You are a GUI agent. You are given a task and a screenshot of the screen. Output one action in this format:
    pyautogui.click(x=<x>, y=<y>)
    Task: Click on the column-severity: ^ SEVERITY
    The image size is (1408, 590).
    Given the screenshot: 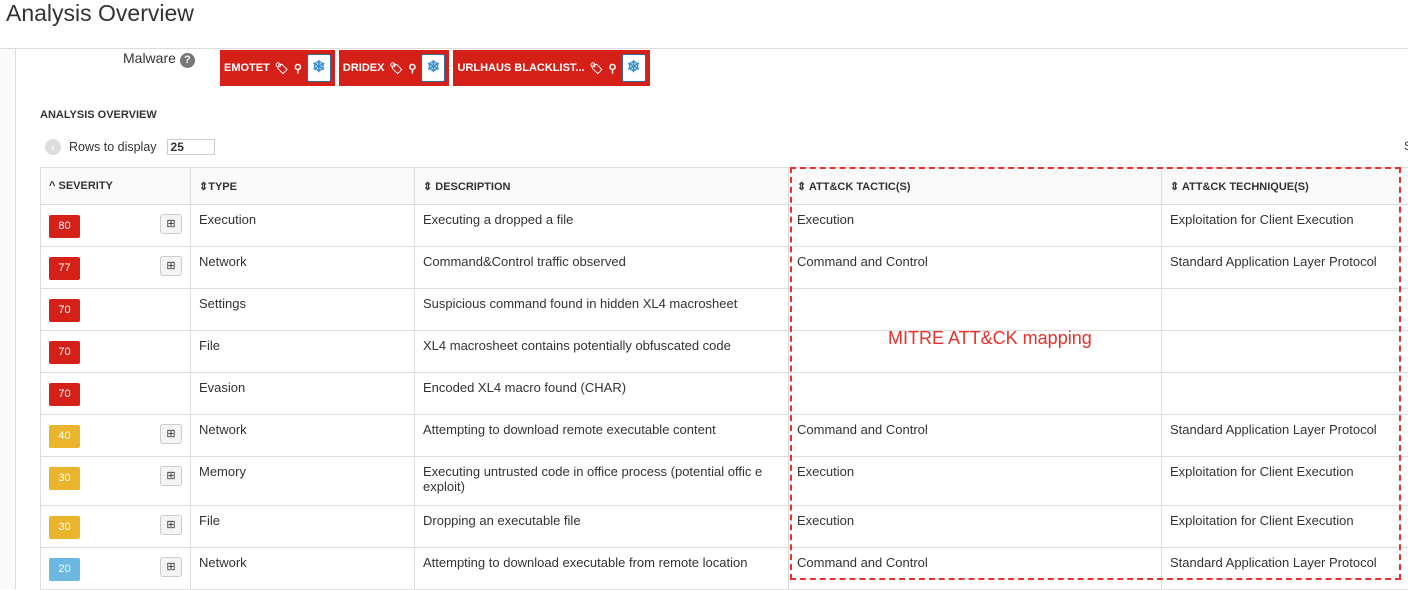 What is the action you would take?
    pyautogui.click(x=116, y=186)
    